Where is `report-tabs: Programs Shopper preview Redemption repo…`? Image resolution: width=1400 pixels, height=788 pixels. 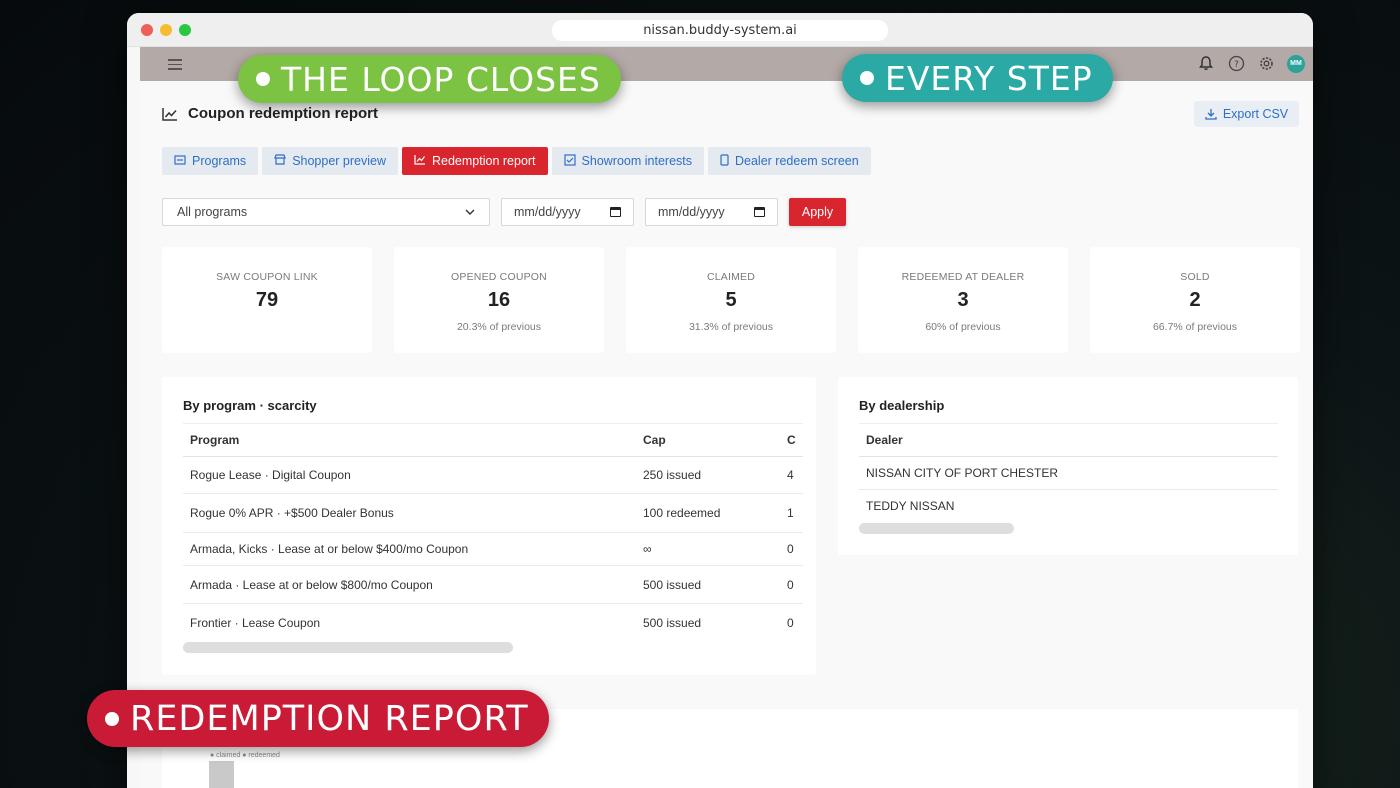 report-tabs: Programs Shopper preview Redemption repo… is located at coordinates (516, 161).